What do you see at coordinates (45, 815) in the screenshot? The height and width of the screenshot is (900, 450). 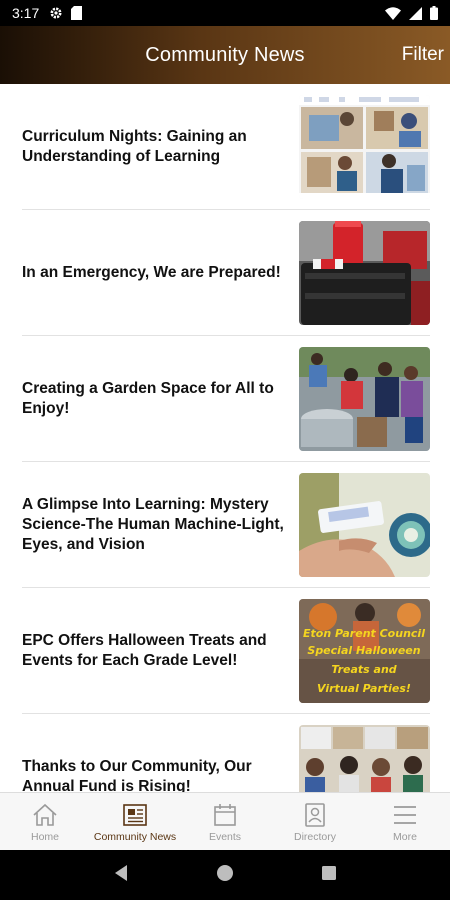 I see `home-icon` at bounding box center [45, 815].